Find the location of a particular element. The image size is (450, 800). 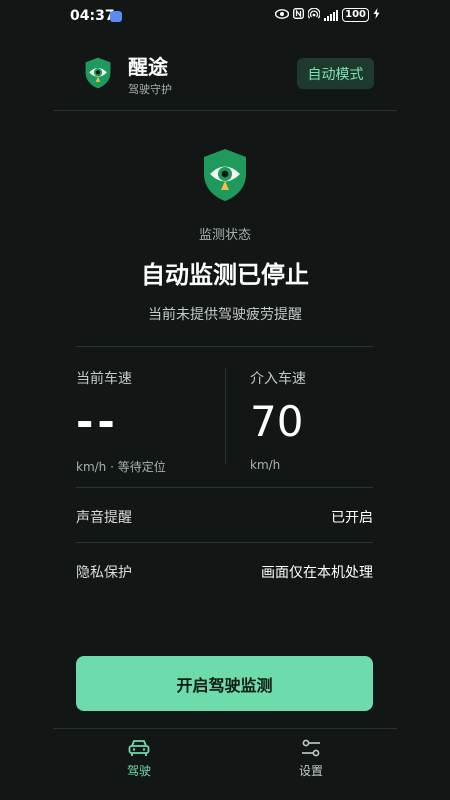

nav-tab-settings: 设置 is located at coordinates (311, 758).